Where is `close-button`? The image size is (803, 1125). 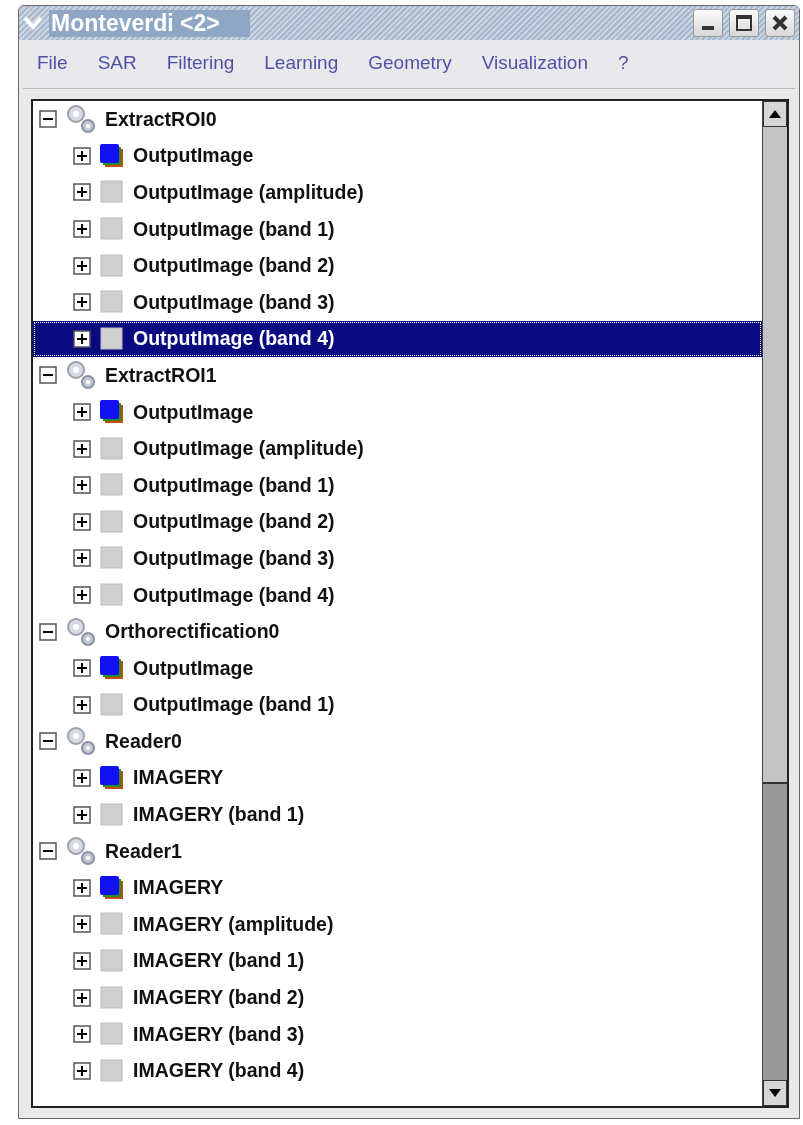
close-button is located at coordinates (780, 23).